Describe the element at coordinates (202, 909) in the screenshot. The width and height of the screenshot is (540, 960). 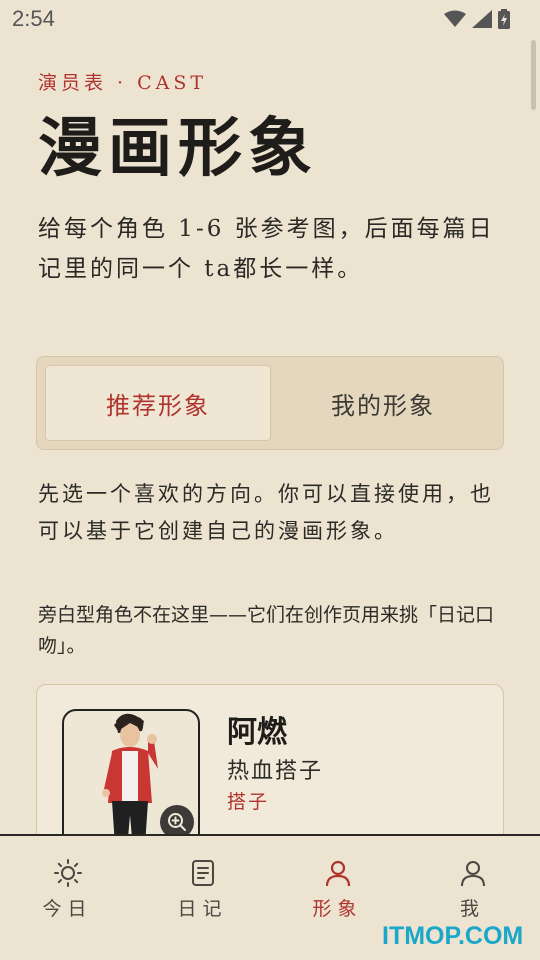
I see `nav-diary-label: 日记` at that location.